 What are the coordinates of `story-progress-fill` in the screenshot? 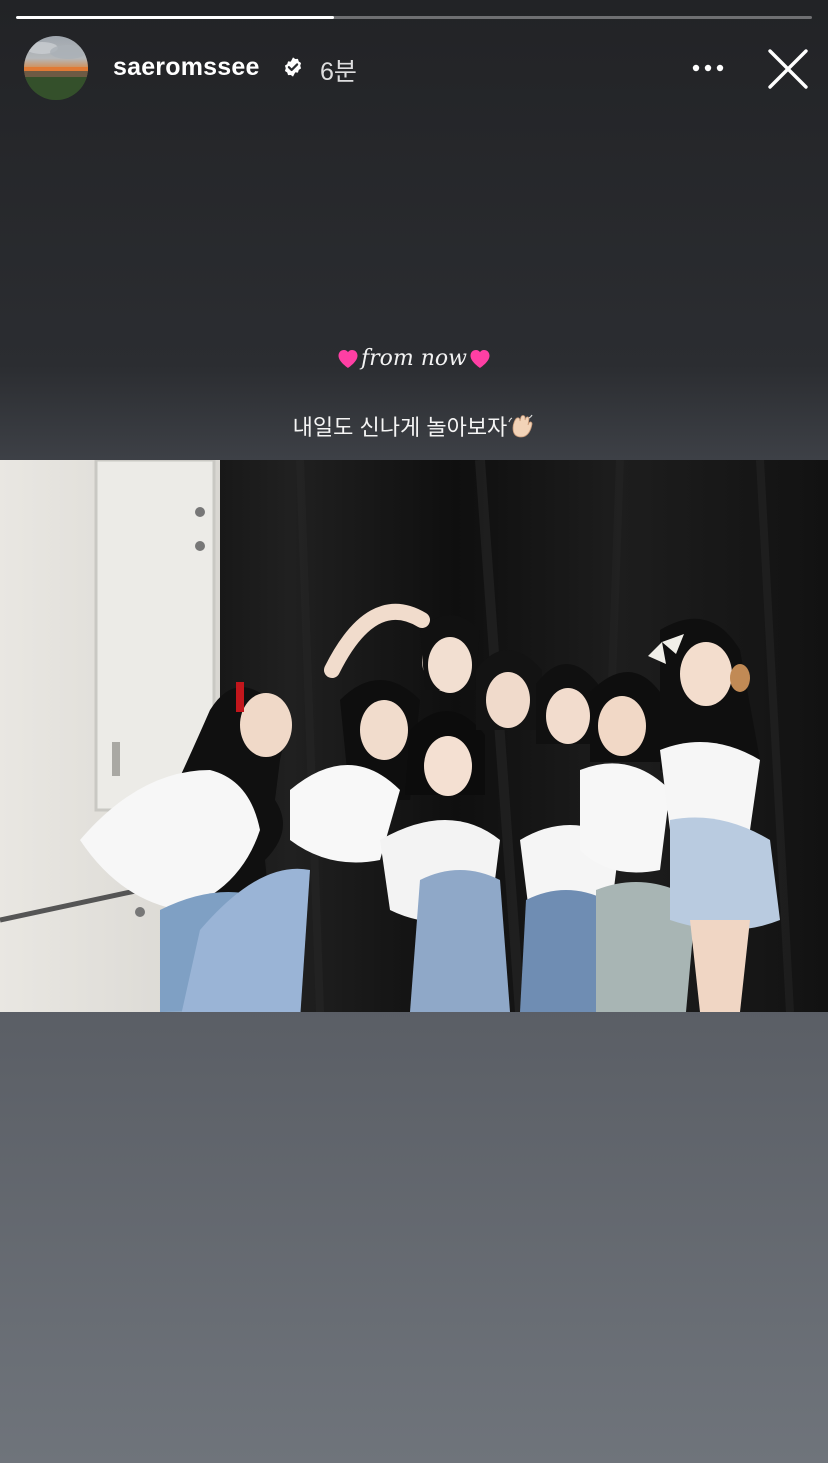 It's located at (175, 17).